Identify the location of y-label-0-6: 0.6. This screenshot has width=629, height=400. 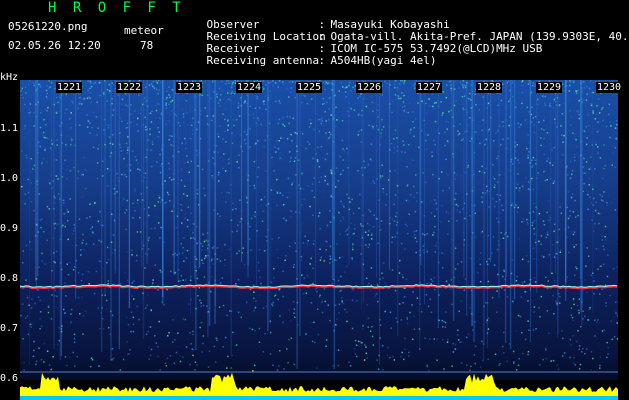
(9, 378).